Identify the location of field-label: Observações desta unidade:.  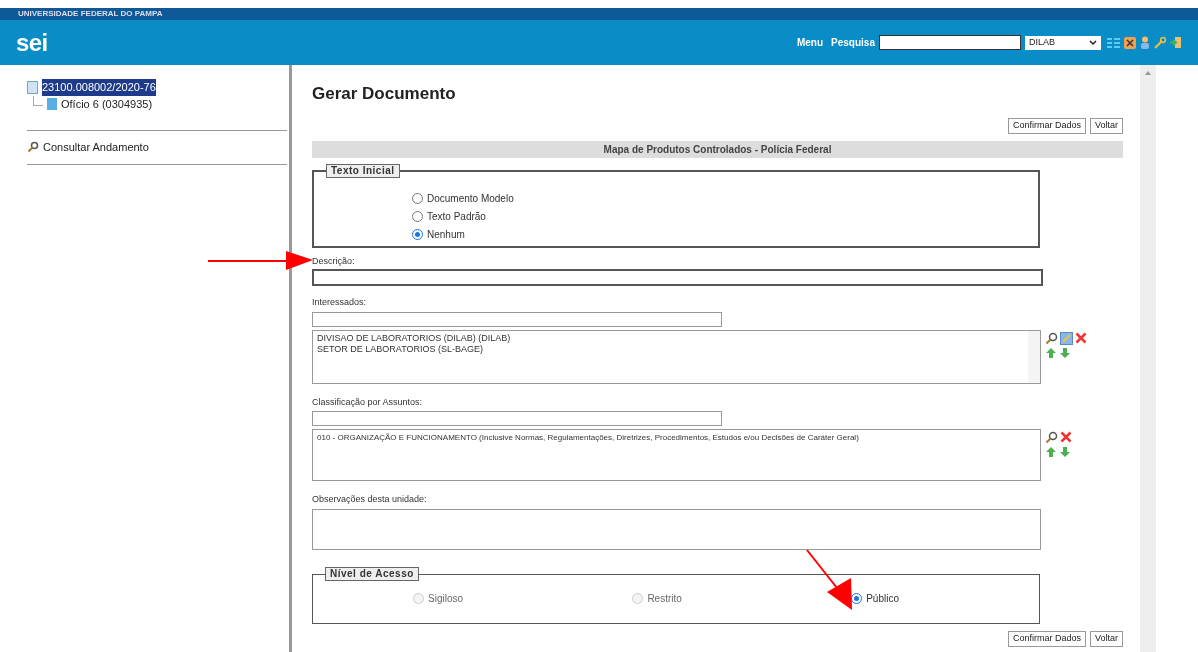
(370, 499).